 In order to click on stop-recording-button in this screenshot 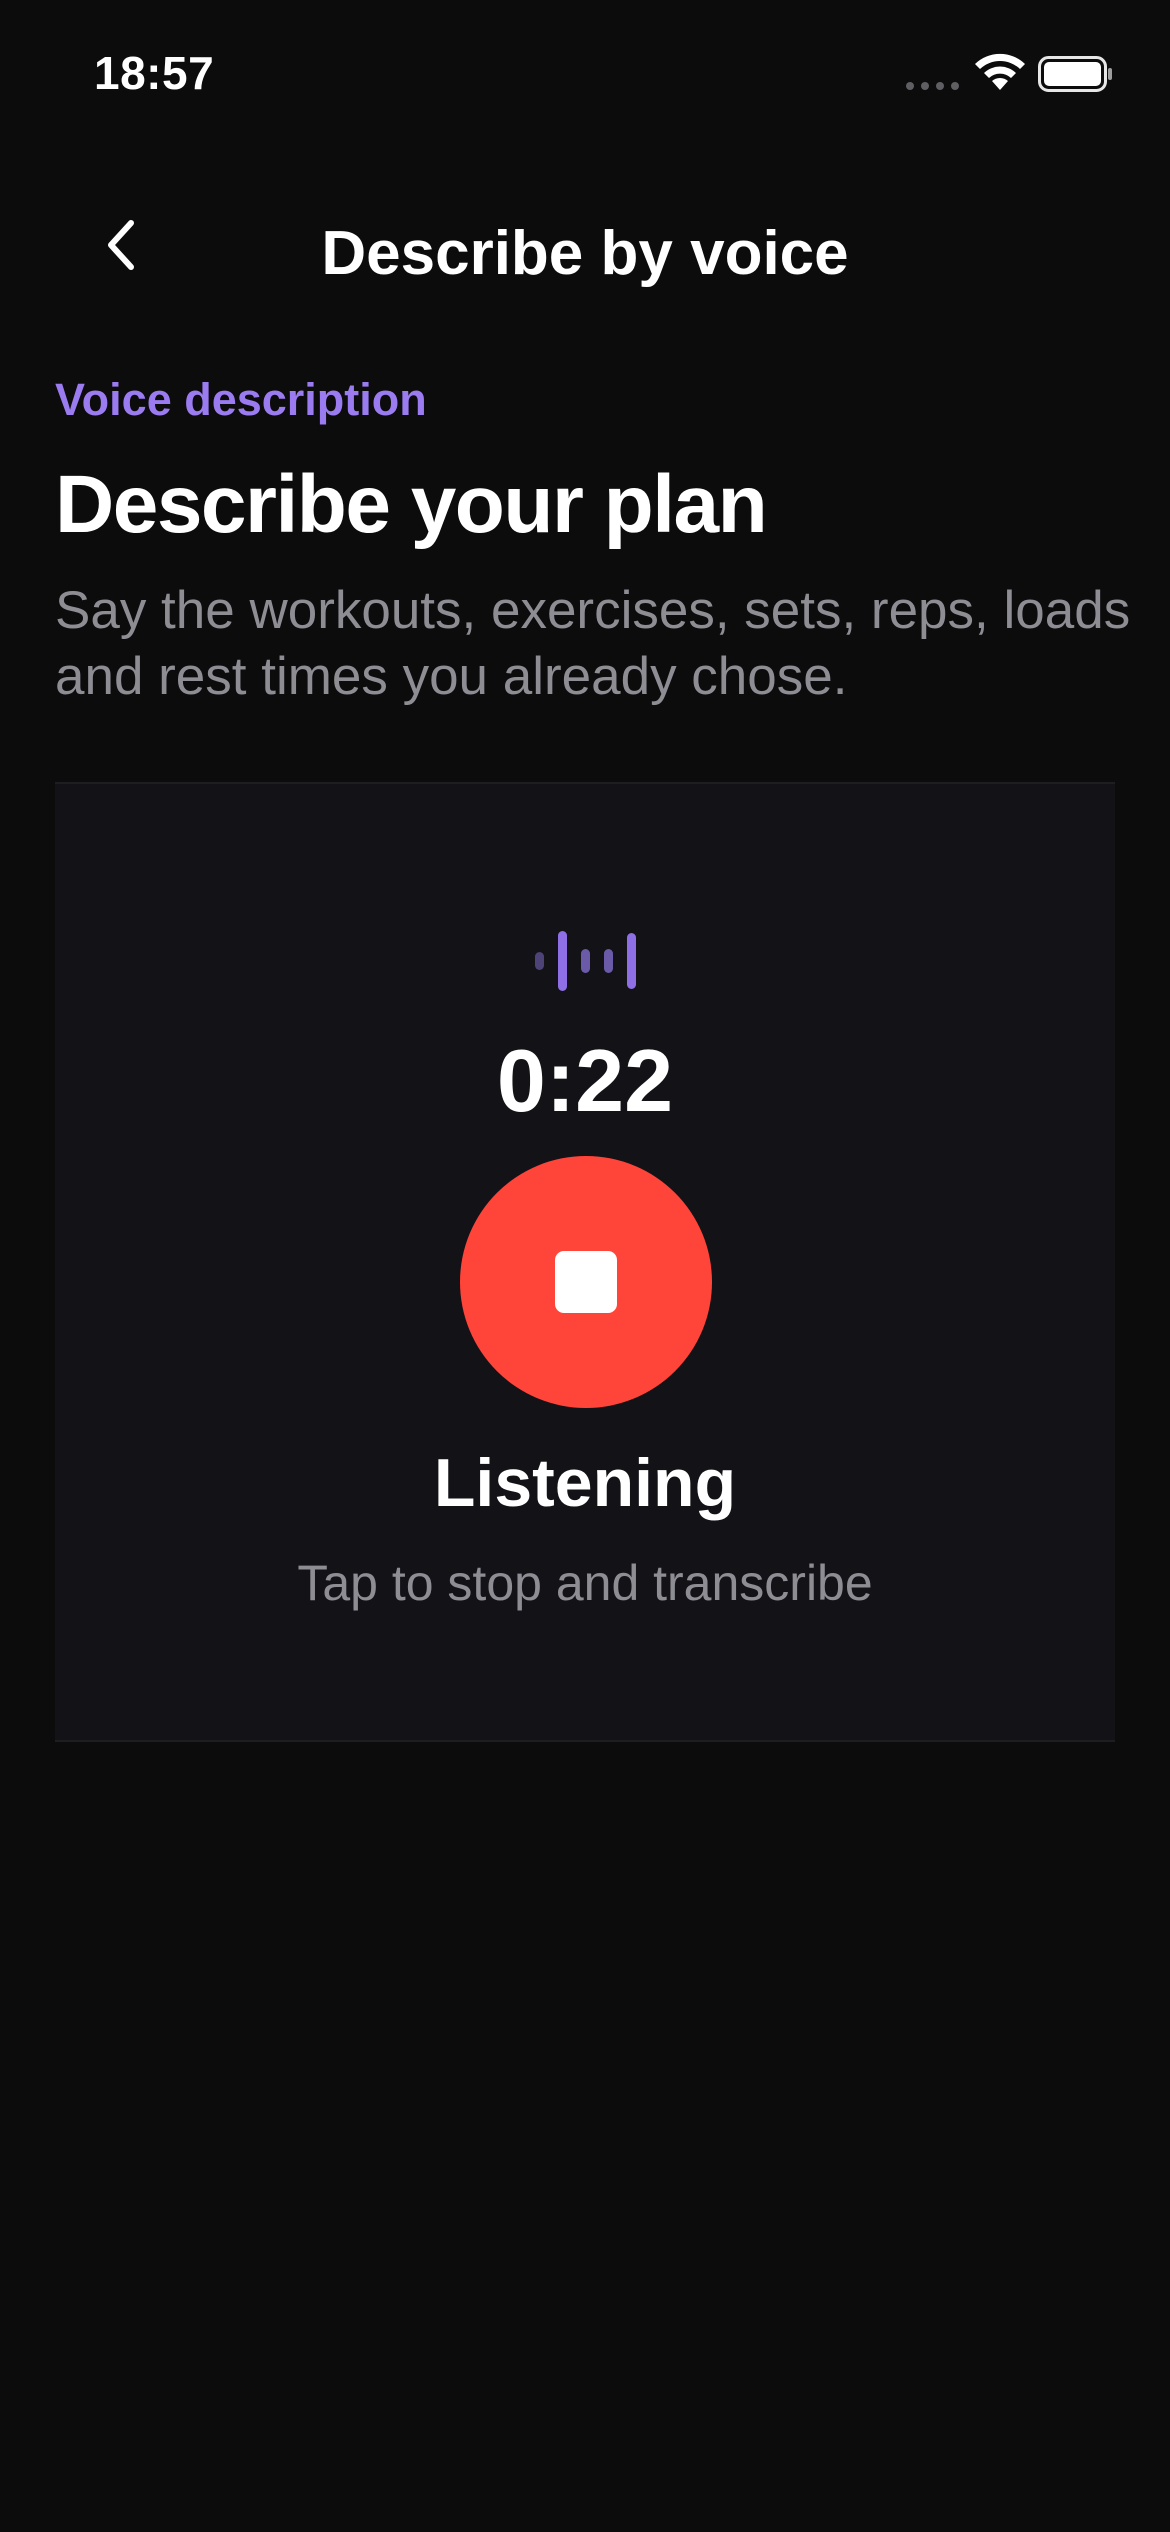, I will do `click(586, 1282)`.